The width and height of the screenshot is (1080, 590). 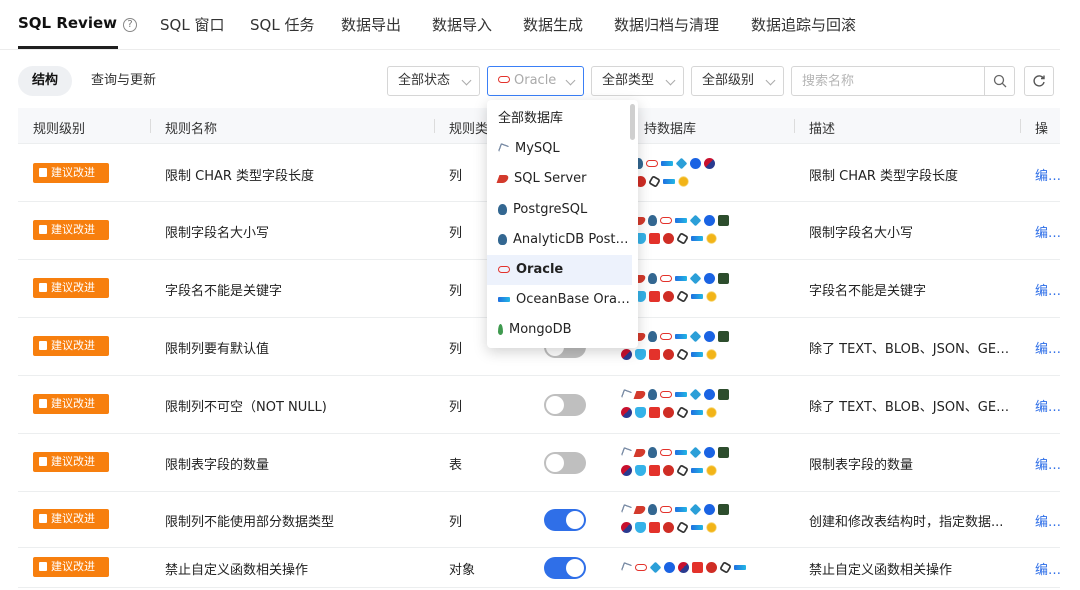 I want to click on column-category: 规则类, so click(x=469, y=129).